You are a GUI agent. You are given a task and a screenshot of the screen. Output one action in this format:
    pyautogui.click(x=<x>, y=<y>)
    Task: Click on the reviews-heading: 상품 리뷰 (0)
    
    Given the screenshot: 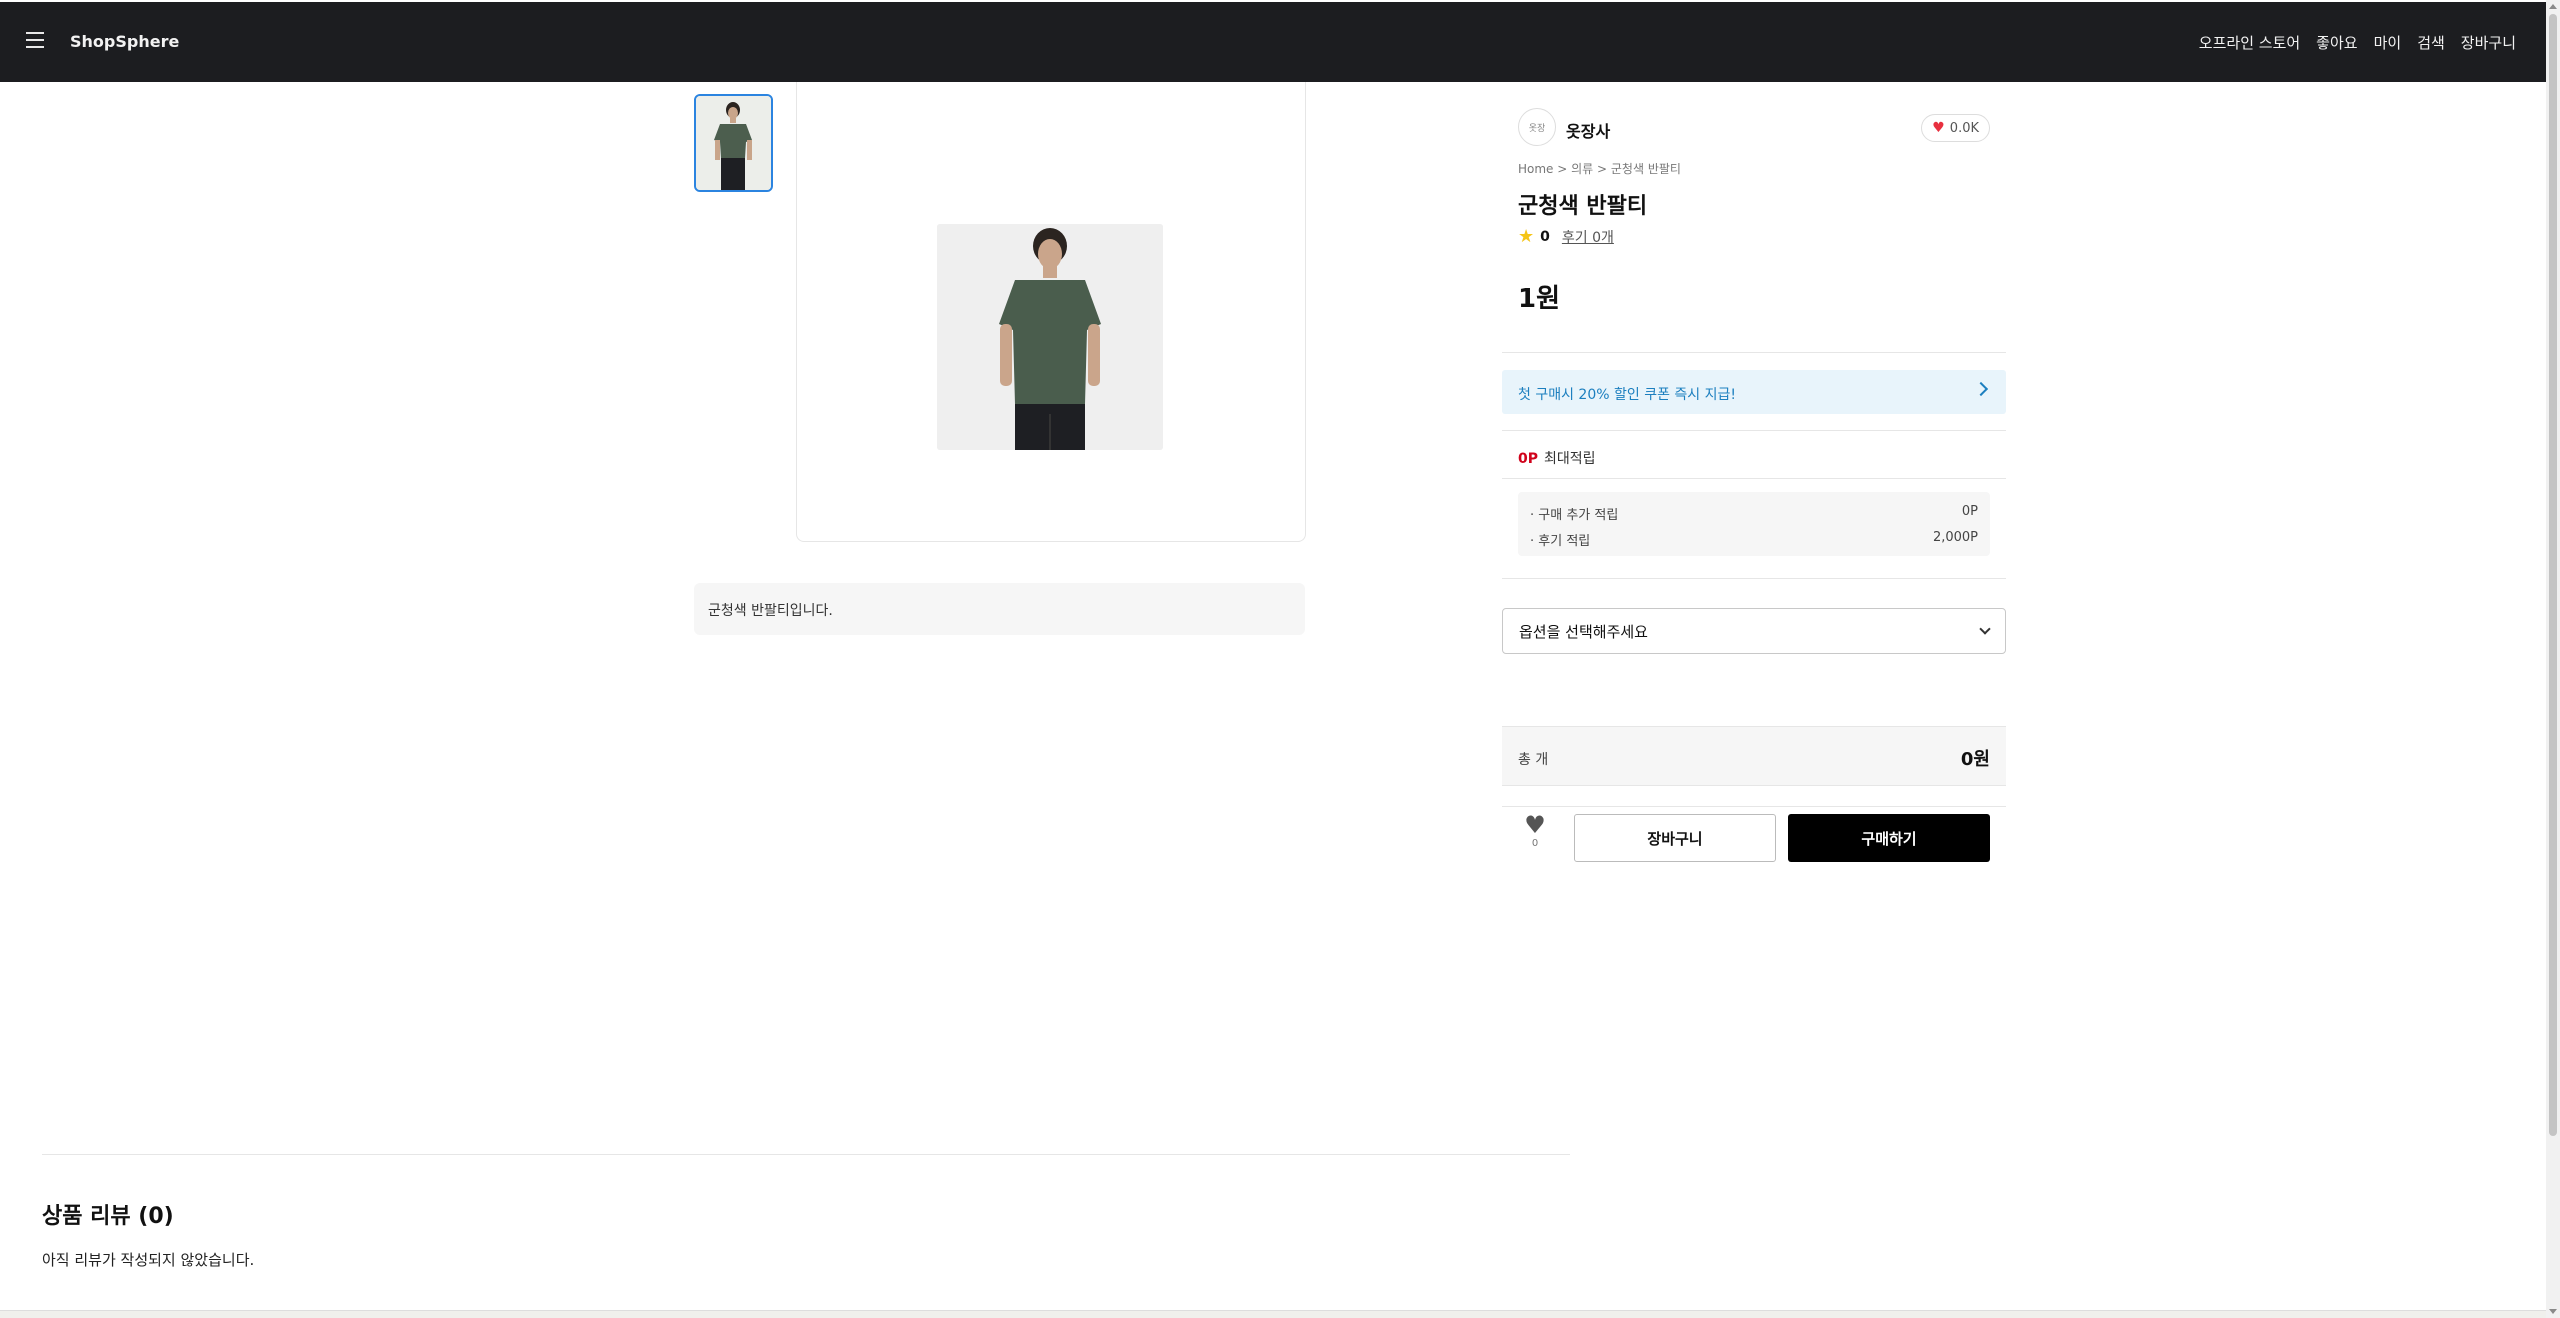 What is the action you would take?
    pyautogui.click(x=108, y=1216)
    